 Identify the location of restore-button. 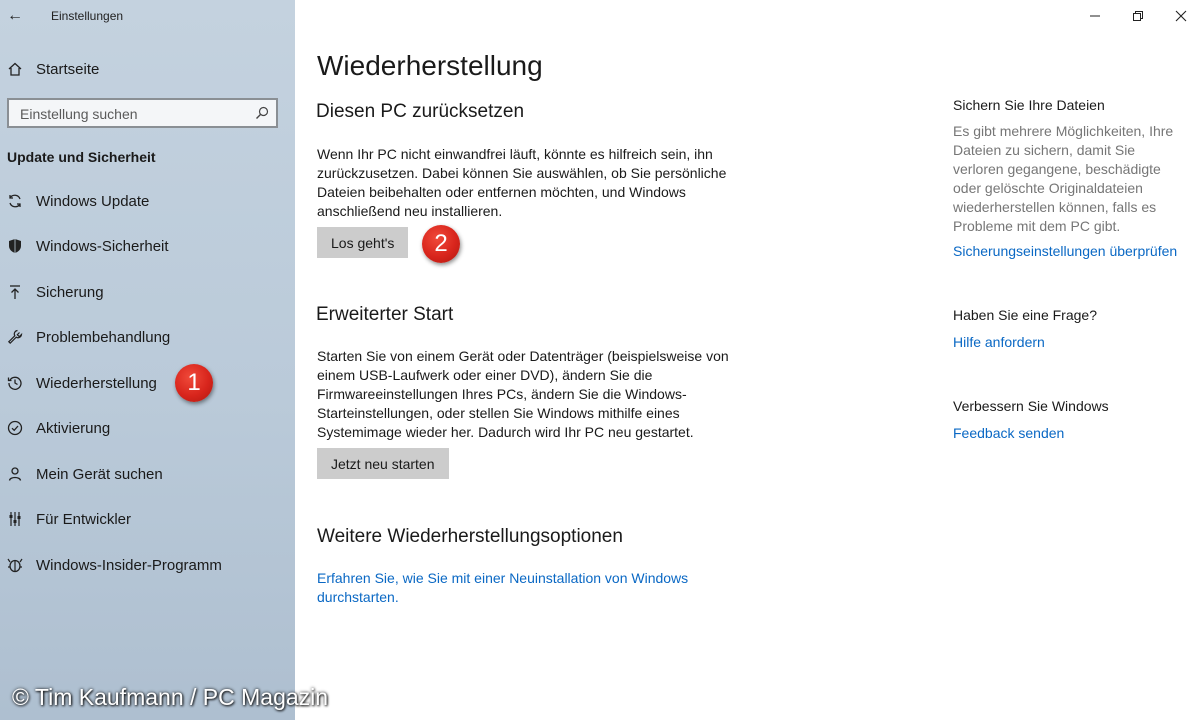
(1138, 16).